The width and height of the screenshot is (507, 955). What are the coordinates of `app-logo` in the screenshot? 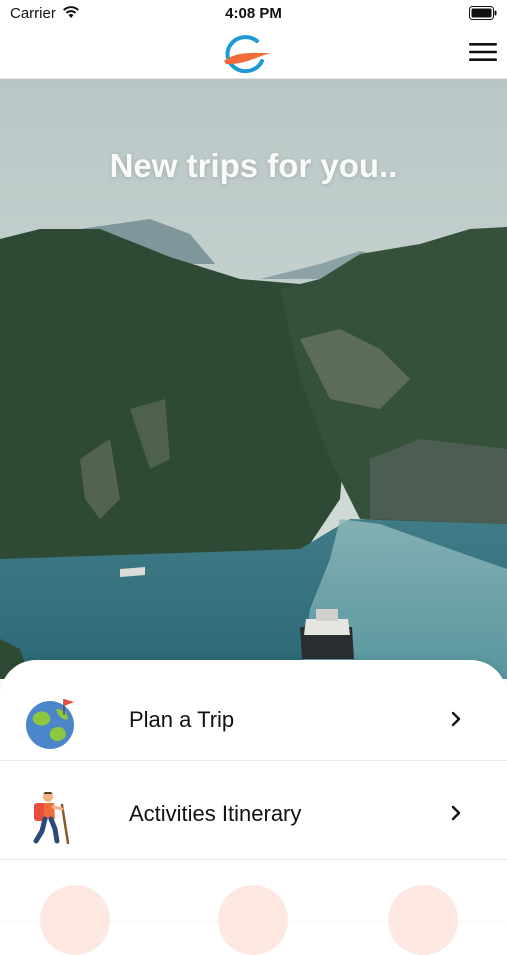 It's located at (247, 54).